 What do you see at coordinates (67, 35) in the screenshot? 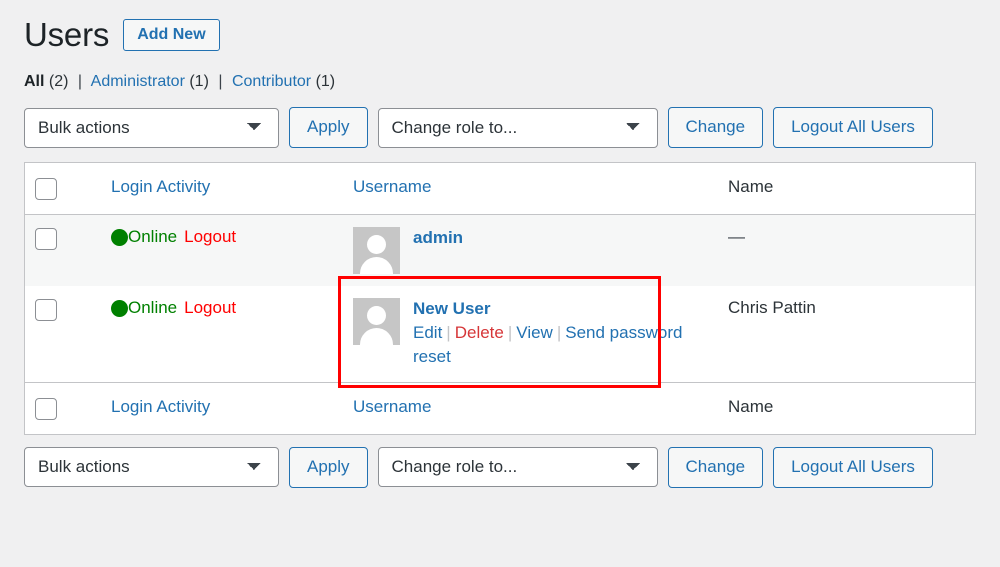
I see `page-title: Users` at bounding box center [67, 35].